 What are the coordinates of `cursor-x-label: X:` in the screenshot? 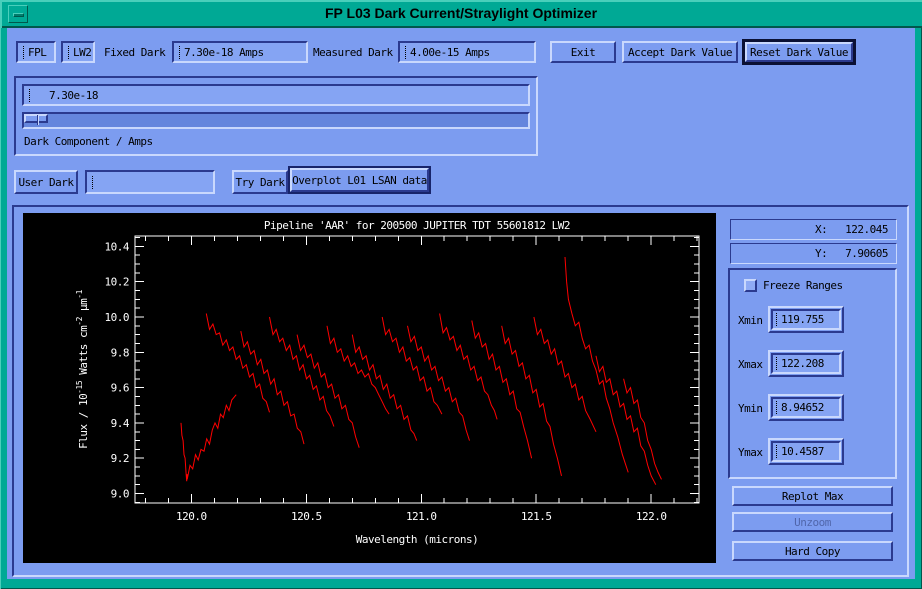 It's located at (821, 229).